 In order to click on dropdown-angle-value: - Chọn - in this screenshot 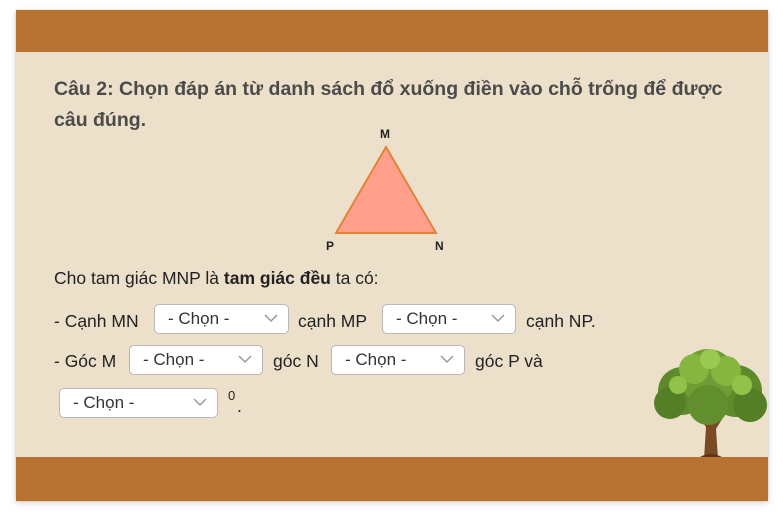, I will do `click(138, 403)`.